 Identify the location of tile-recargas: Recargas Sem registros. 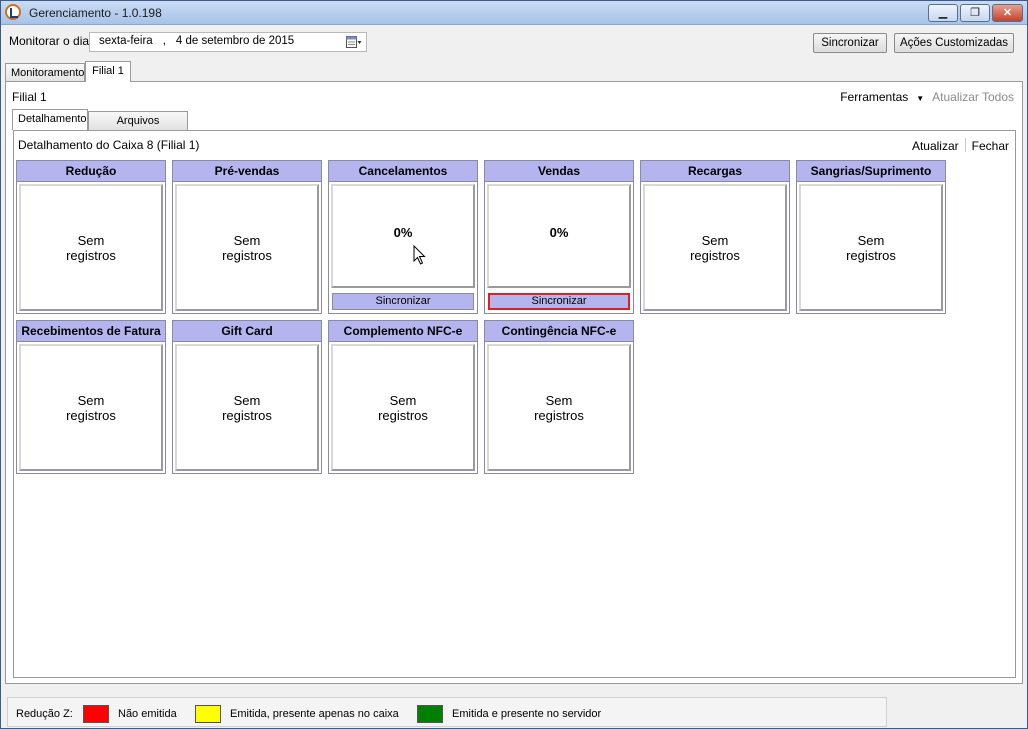
(715, 237).